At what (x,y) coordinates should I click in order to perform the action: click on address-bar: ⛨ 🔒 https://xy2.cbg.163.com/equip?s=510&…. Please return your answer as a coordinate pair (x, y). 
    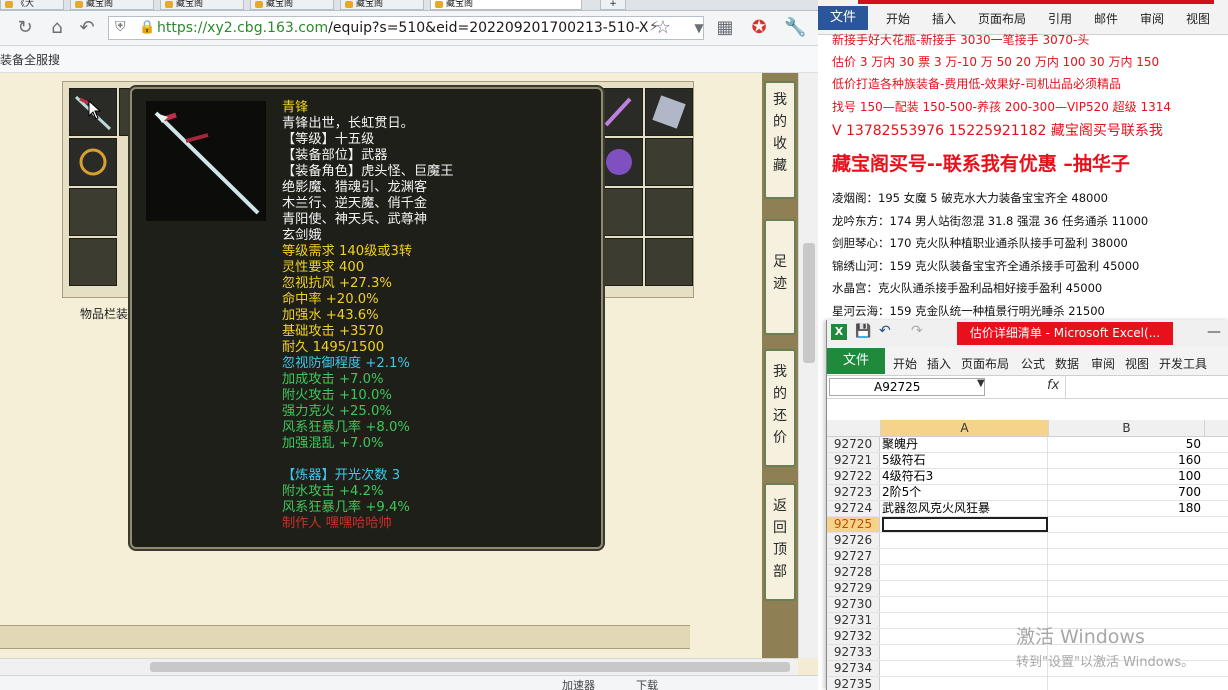
    Looking at the image, I should click on (406, 28).